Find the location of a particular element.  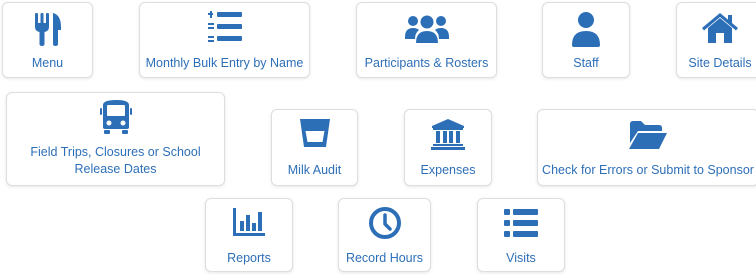

milk-audit-tile: Milk Audit is located at coordinates (314, 147).